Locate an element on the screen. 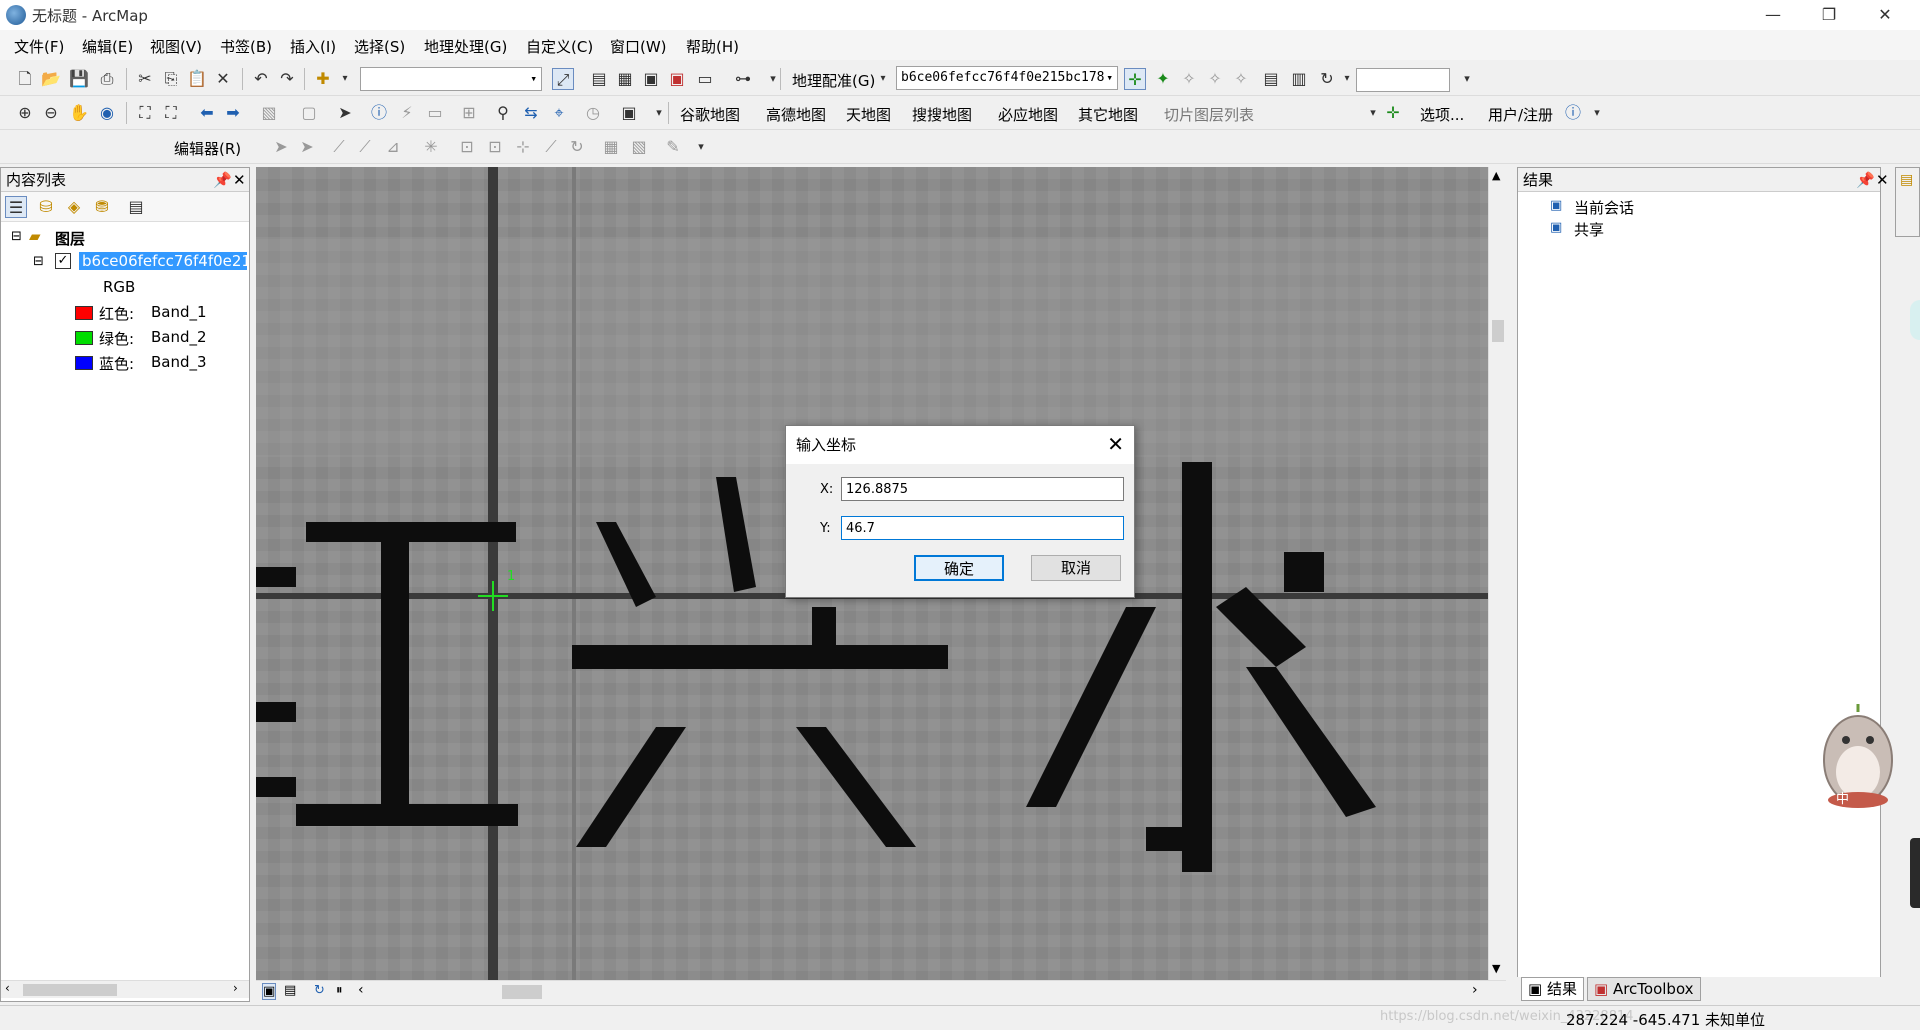 This screenshot has width=1920, height=1030. info-icon: ⓘ is located at coordinates (1573, 113).